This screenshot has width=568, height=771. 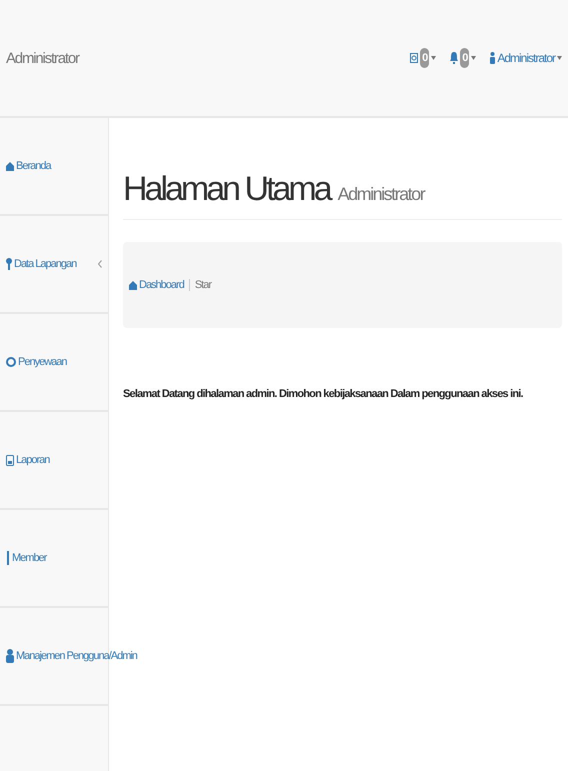 What do you see at coordinates (26, 558) in the screenshot?
I see `sidebar-item: Member` at bounding box center [26, 558].